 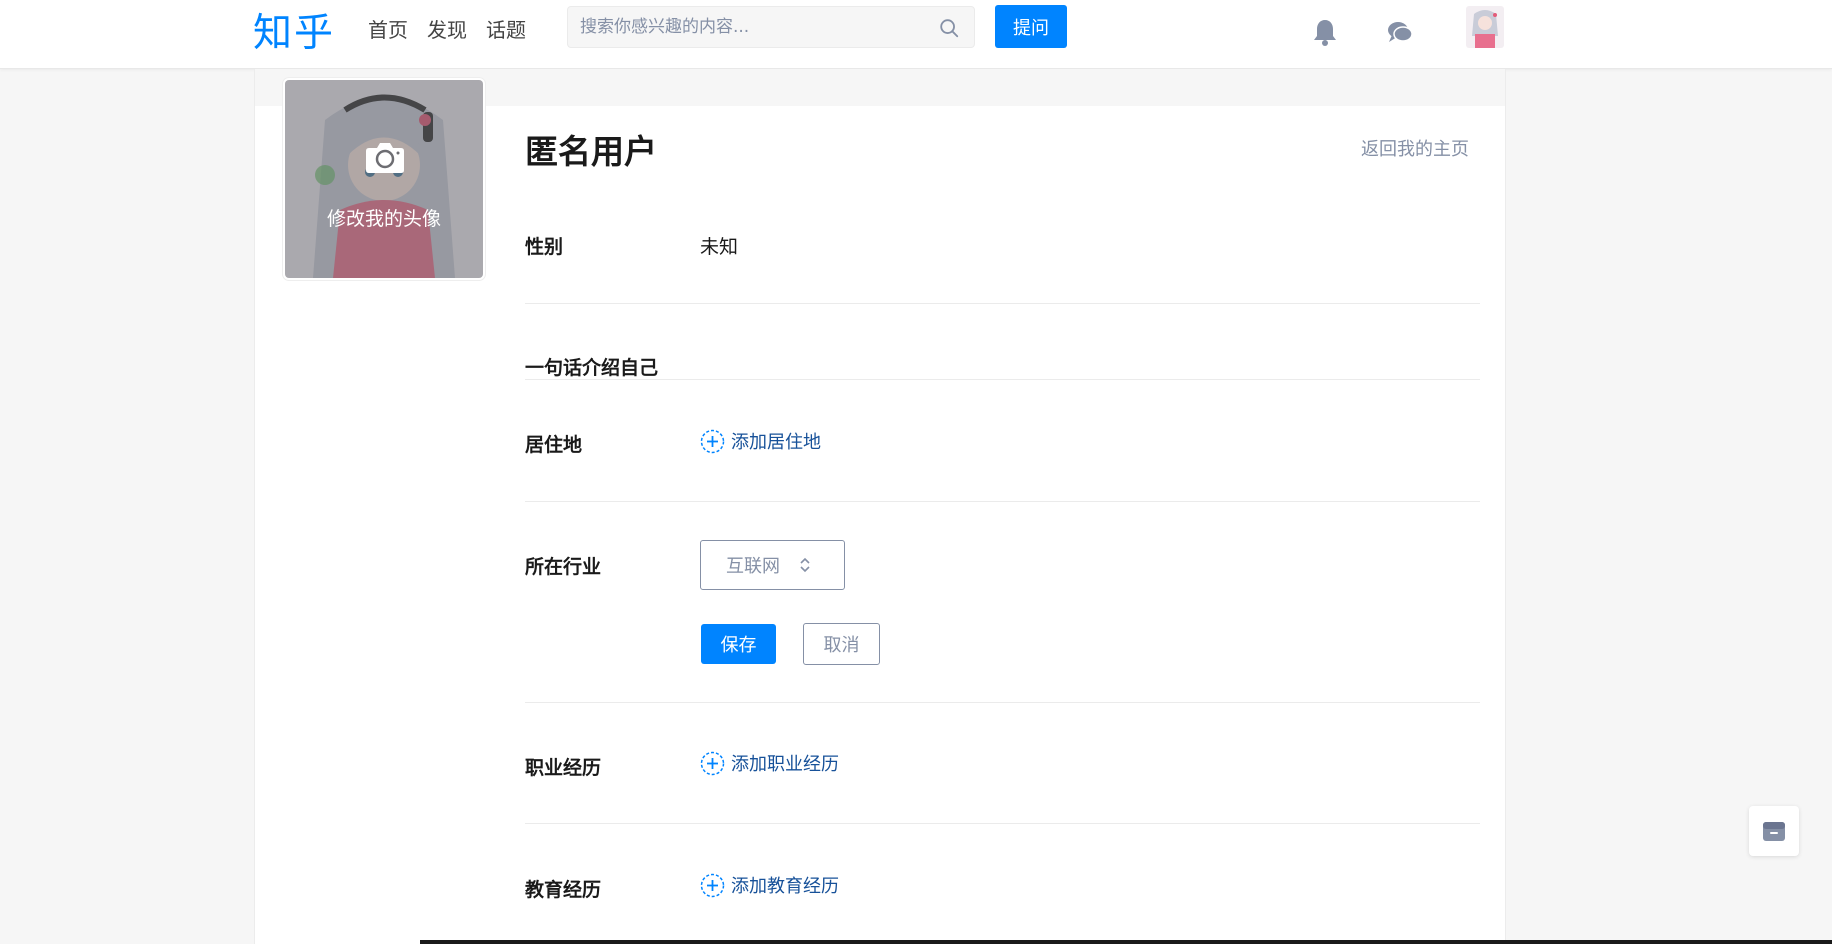 I want to click on location-label: 居住地, so click(x=554, y=445).